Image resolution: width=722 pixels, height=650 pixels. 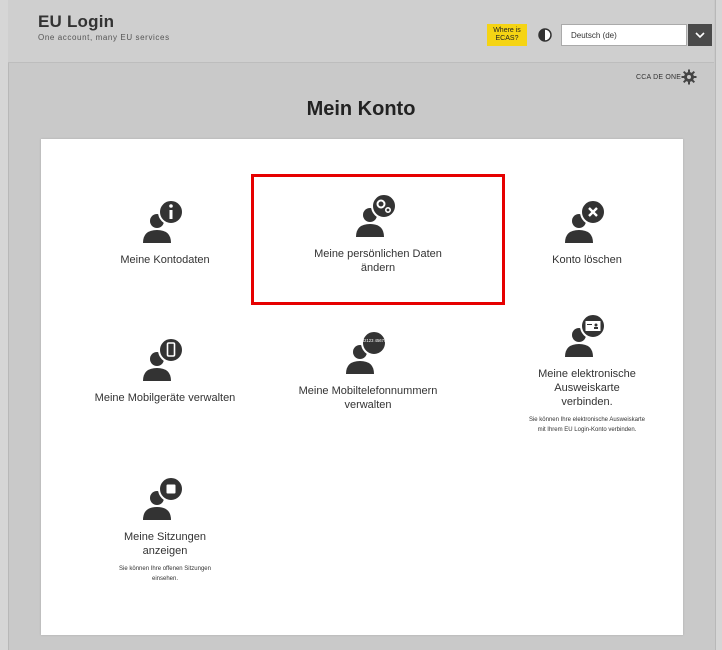 I want to click on tile-label: Meine Mobiltelefonnummern verwalten, so click(x=368, y=398).